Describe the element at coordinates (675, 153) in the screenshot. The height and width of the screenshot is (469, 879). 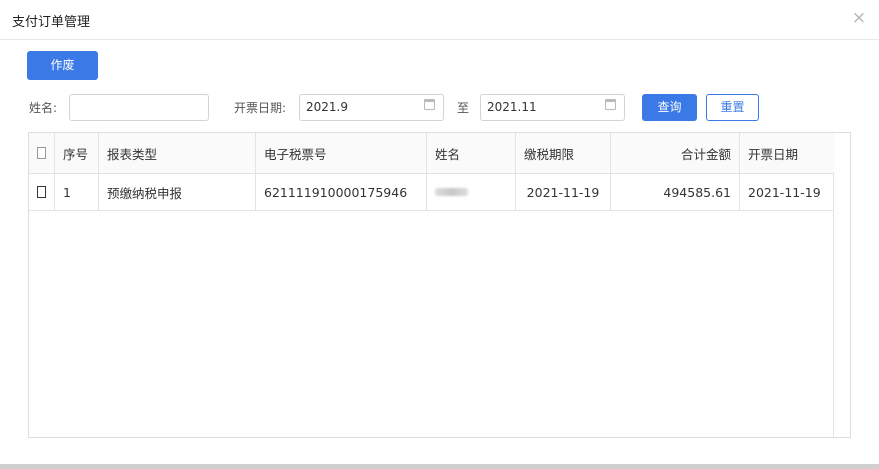
I see `header-amount: 合计金额` at that location.